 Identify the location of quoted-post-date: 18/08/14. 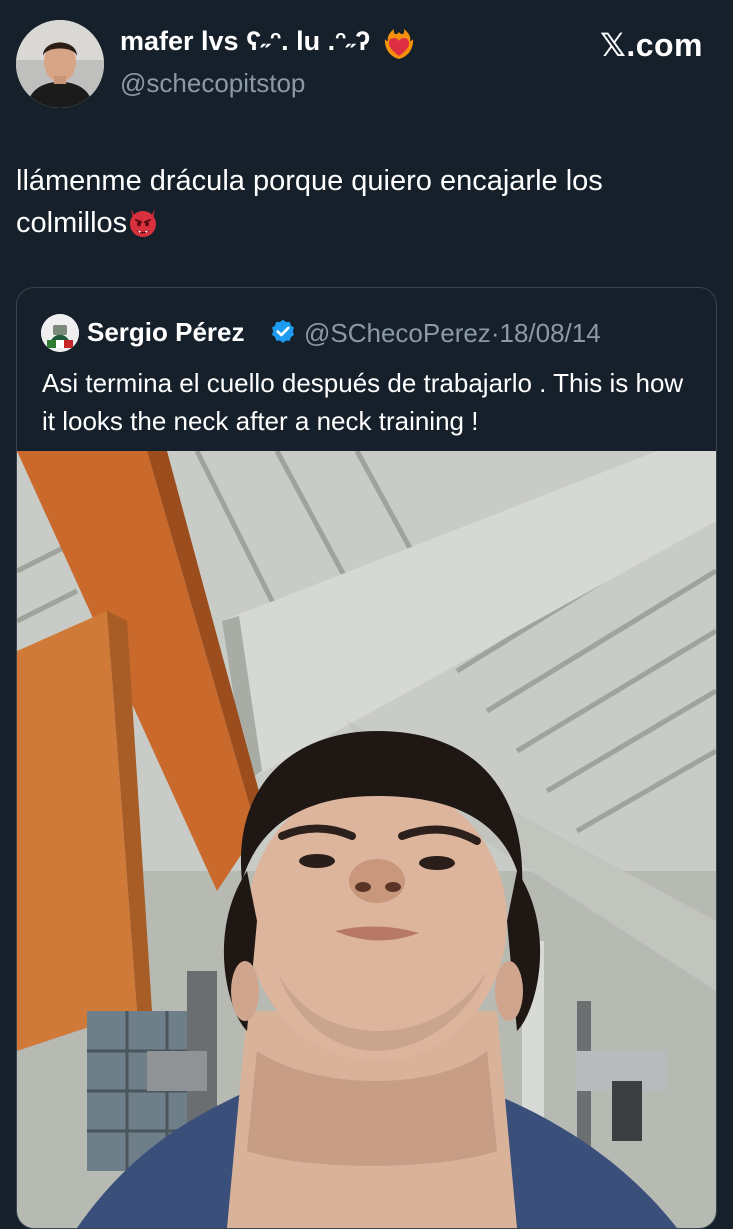
(549, 333).